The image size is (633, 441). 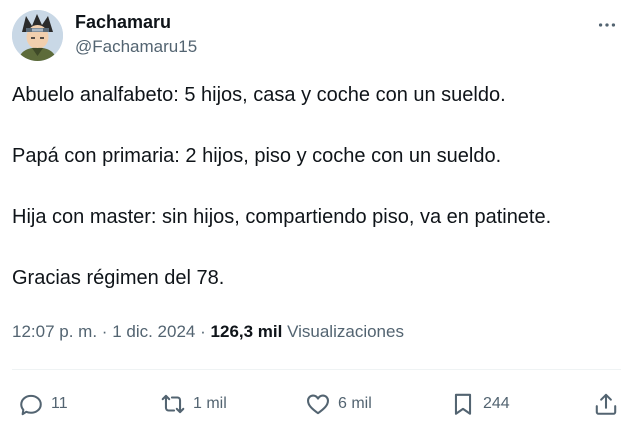 I want to click on tweet-date: 1 dic. 2024, so click(x=153, y=331).